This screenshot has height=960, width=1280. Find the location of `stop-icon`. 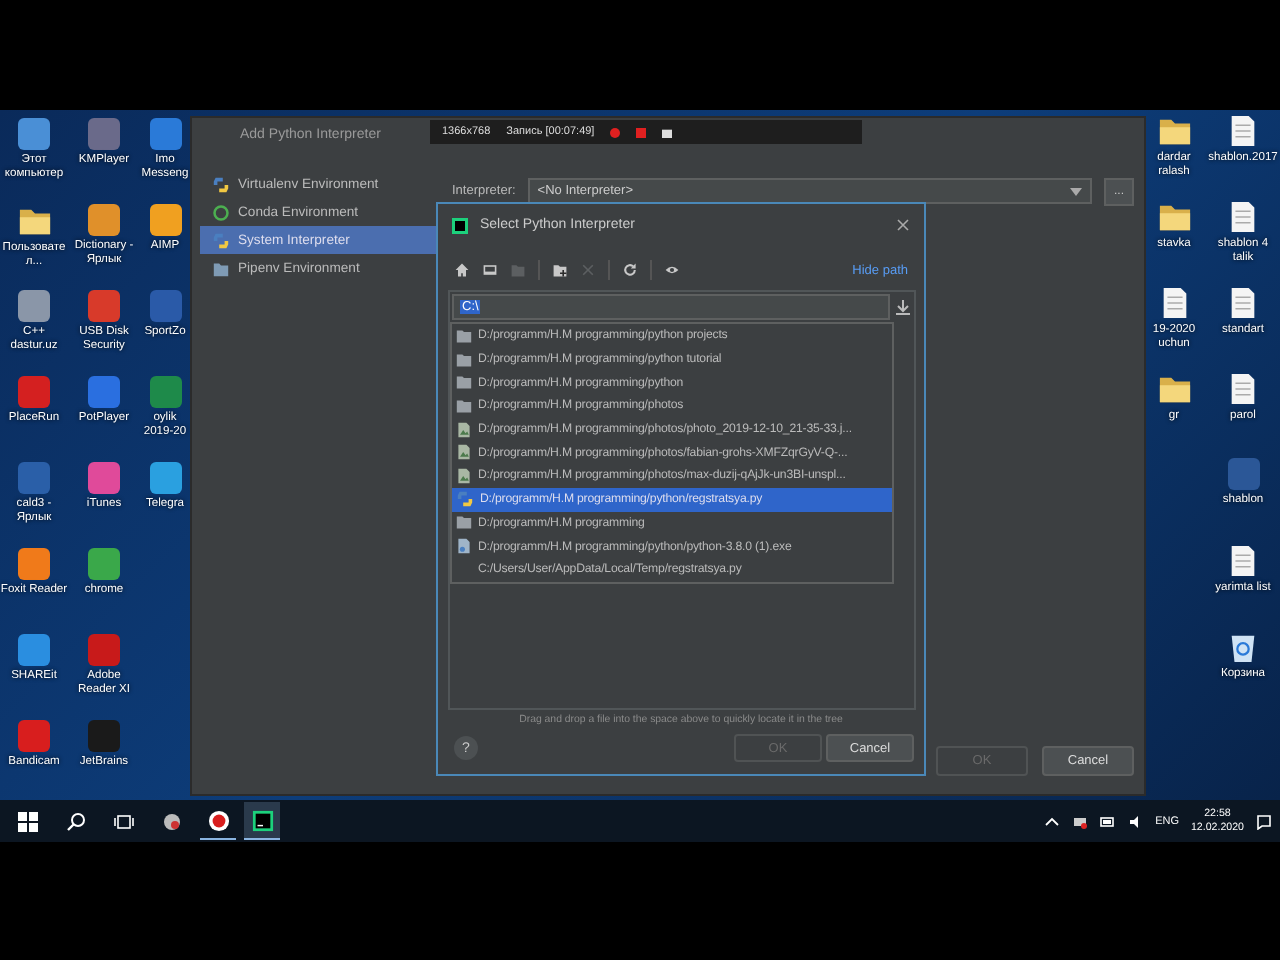

stop-icon is located at coordinates (641, 132).